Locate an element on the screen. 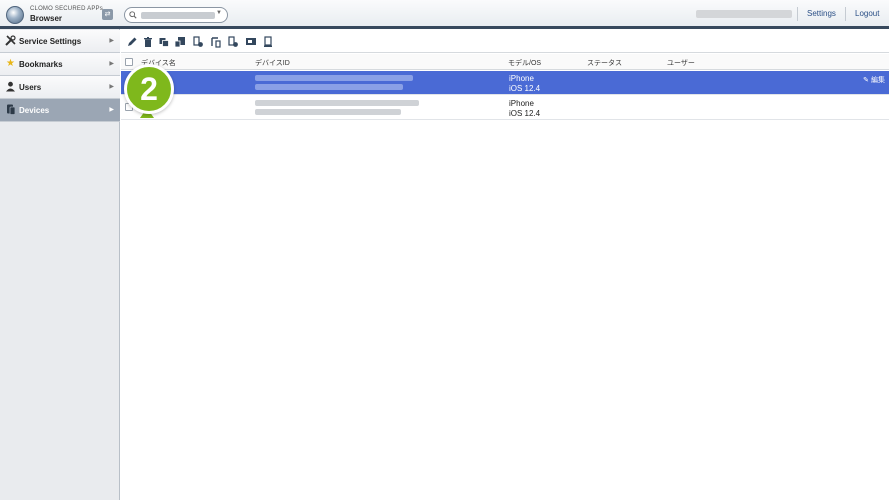 The height and width of the screenshot is (500, 889). wrench-icon is located at coordinates (10, 40).